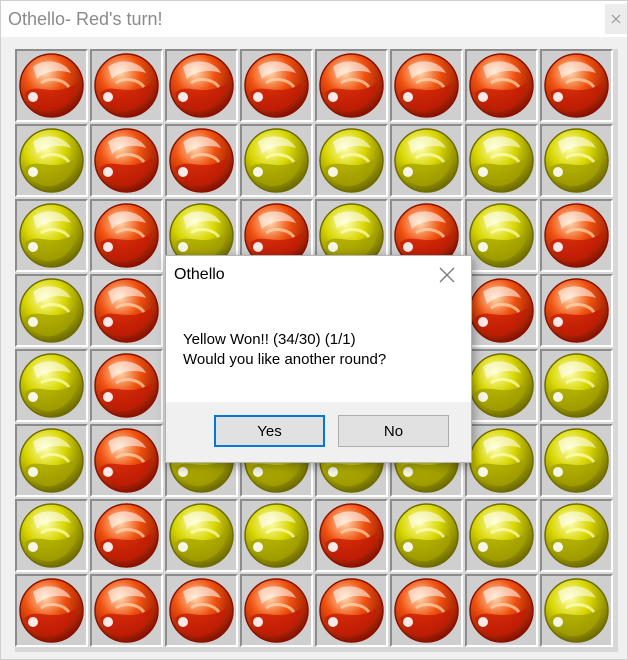 The width and height of the screenshot is (628, 660). What do you see at coordinates (85, 19) in the screenshot?
I see `window-title: Othello- Red's turn!` at bounding box center [85, 19].